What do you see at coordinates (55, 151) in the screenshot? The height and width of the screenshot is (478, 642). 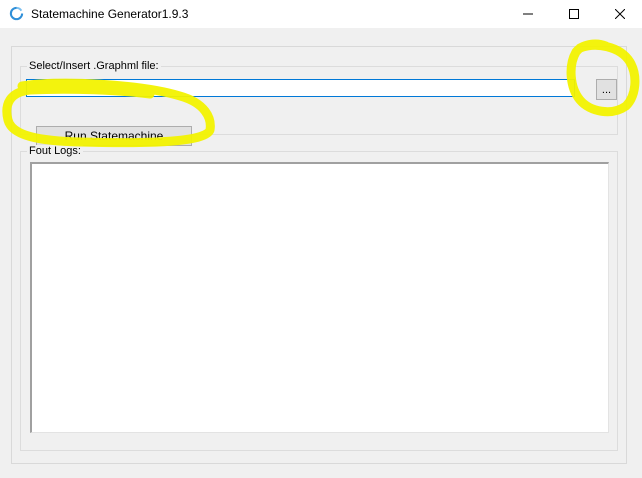 I see `logs-group-label: Fout Logs:` at bounding box center [55, 151].